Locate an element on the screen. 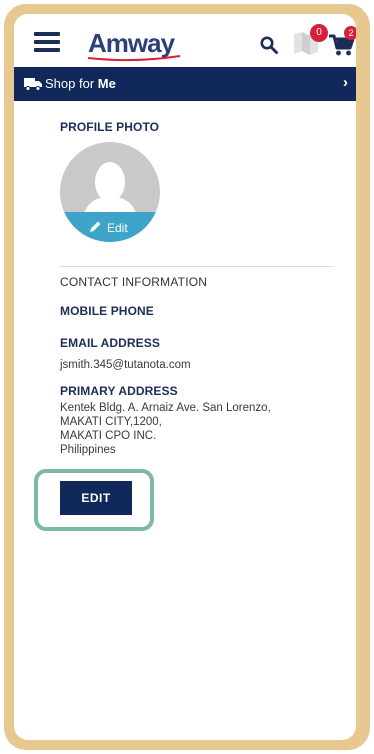  photo-edit-button: Edit is located at coordinates (110, 227).